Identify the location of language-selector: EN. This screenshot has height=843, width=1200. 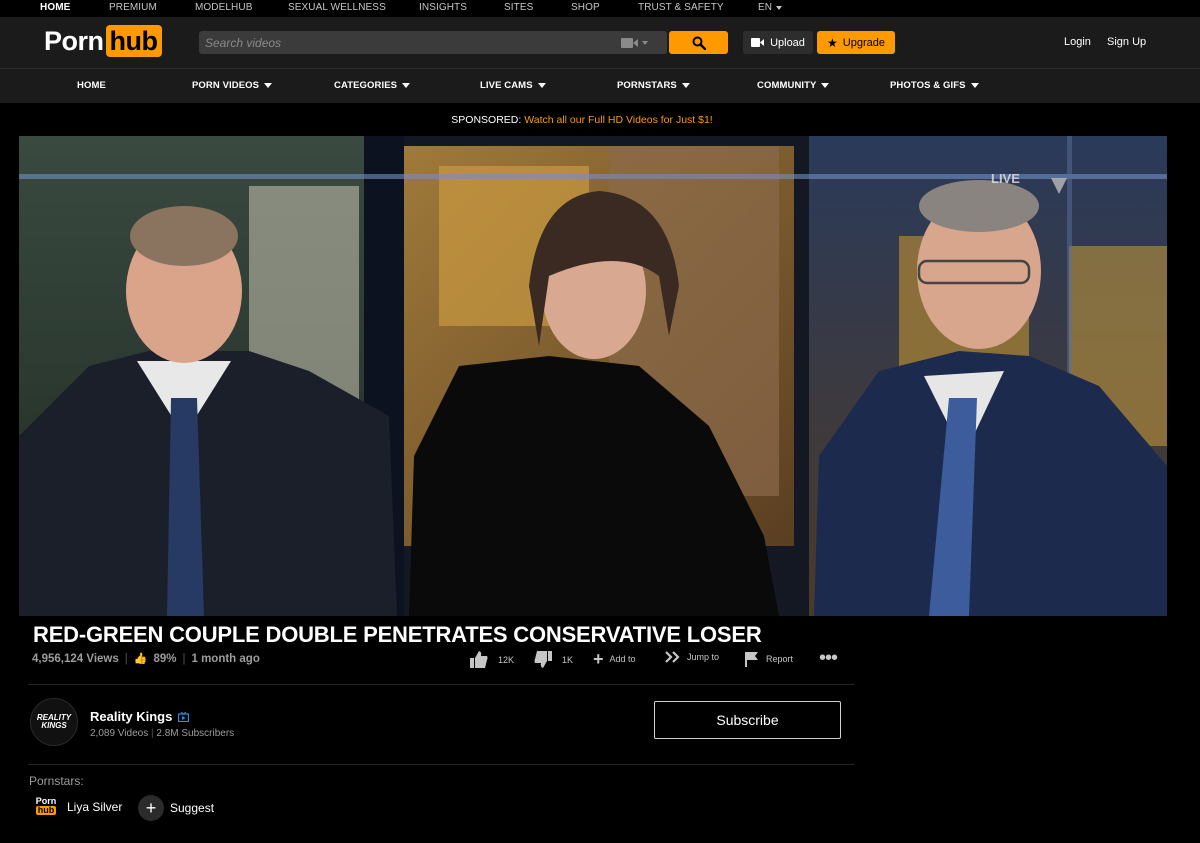
(770, 7).